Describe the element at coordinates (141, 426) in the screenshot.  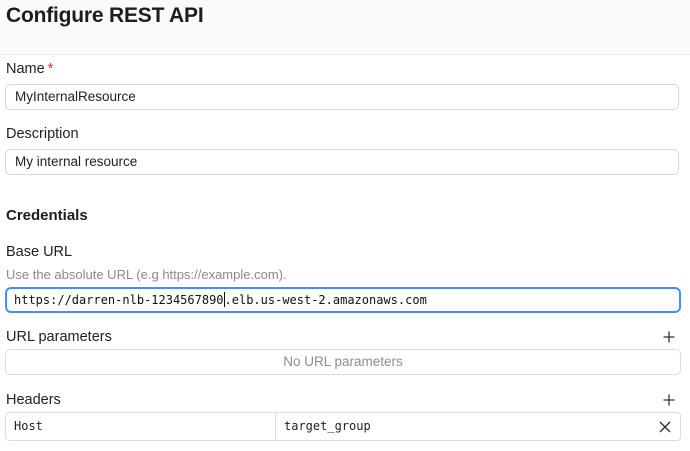
I see `header-key-input: Host` at that location.